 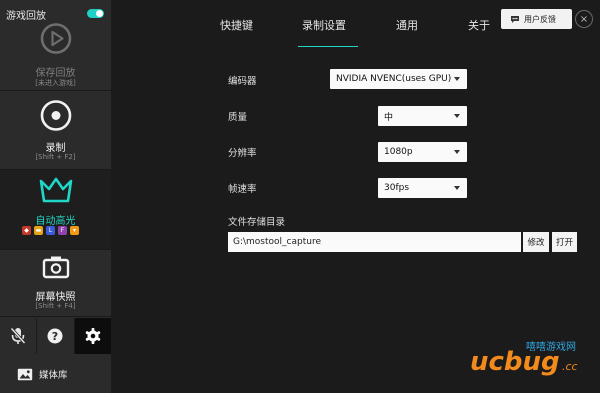 I want to click on watermark-cc: .cc, so click(x=570, y=366).